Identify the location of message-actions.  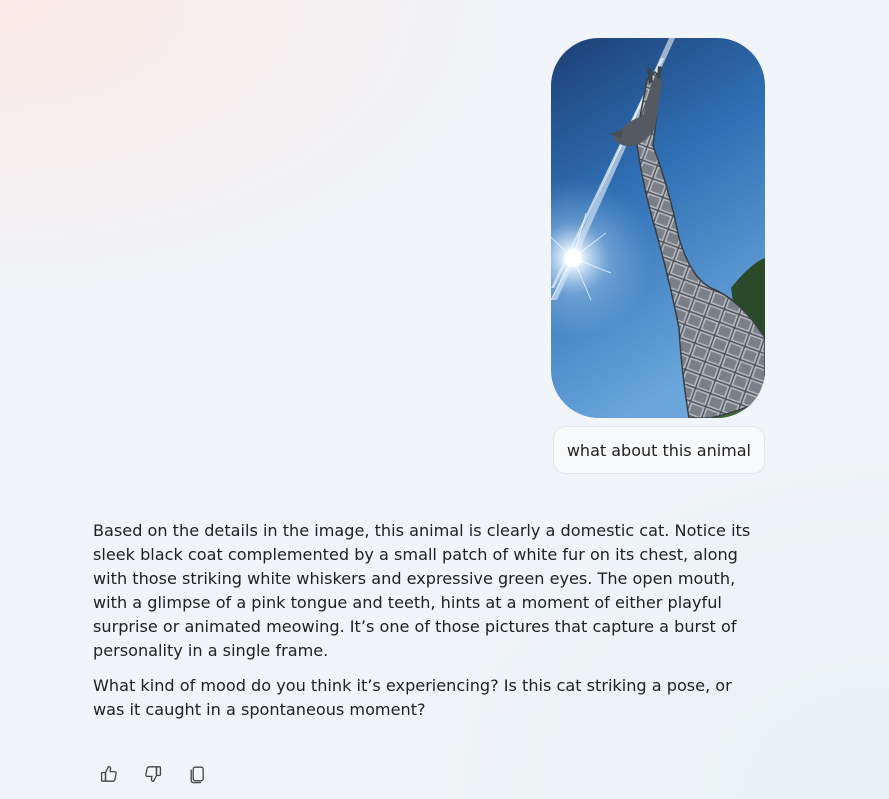
(153, 774).